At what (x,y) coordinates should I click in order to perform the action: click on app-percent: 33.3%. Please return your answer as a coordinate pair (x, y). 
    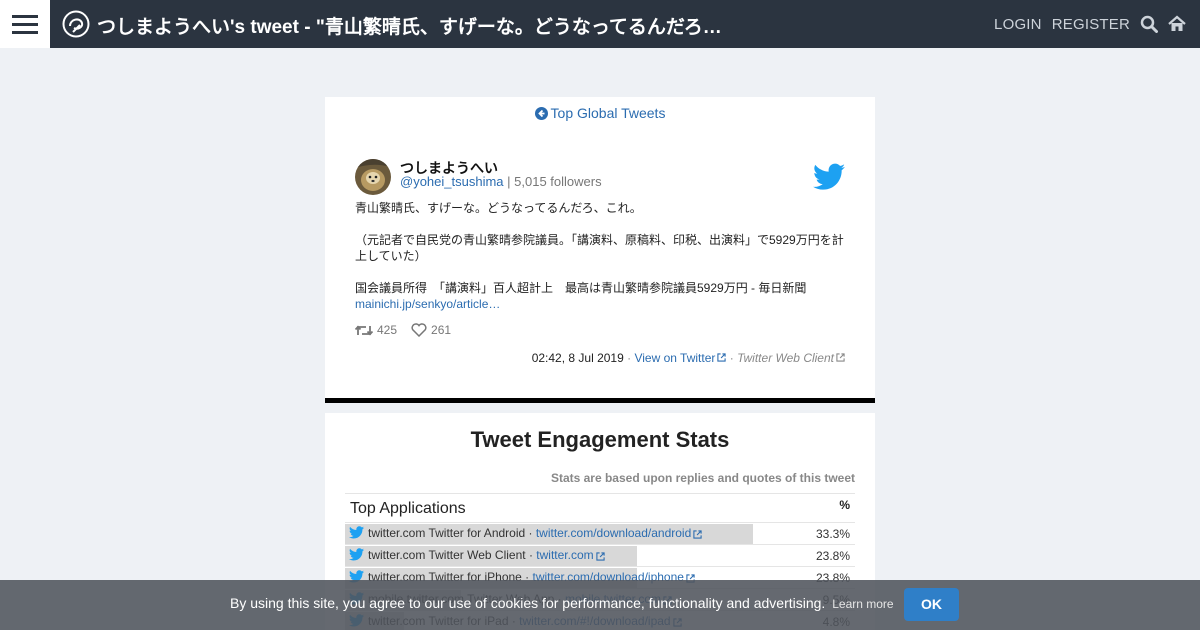
    Looking at the image, I should click on (832, 534).